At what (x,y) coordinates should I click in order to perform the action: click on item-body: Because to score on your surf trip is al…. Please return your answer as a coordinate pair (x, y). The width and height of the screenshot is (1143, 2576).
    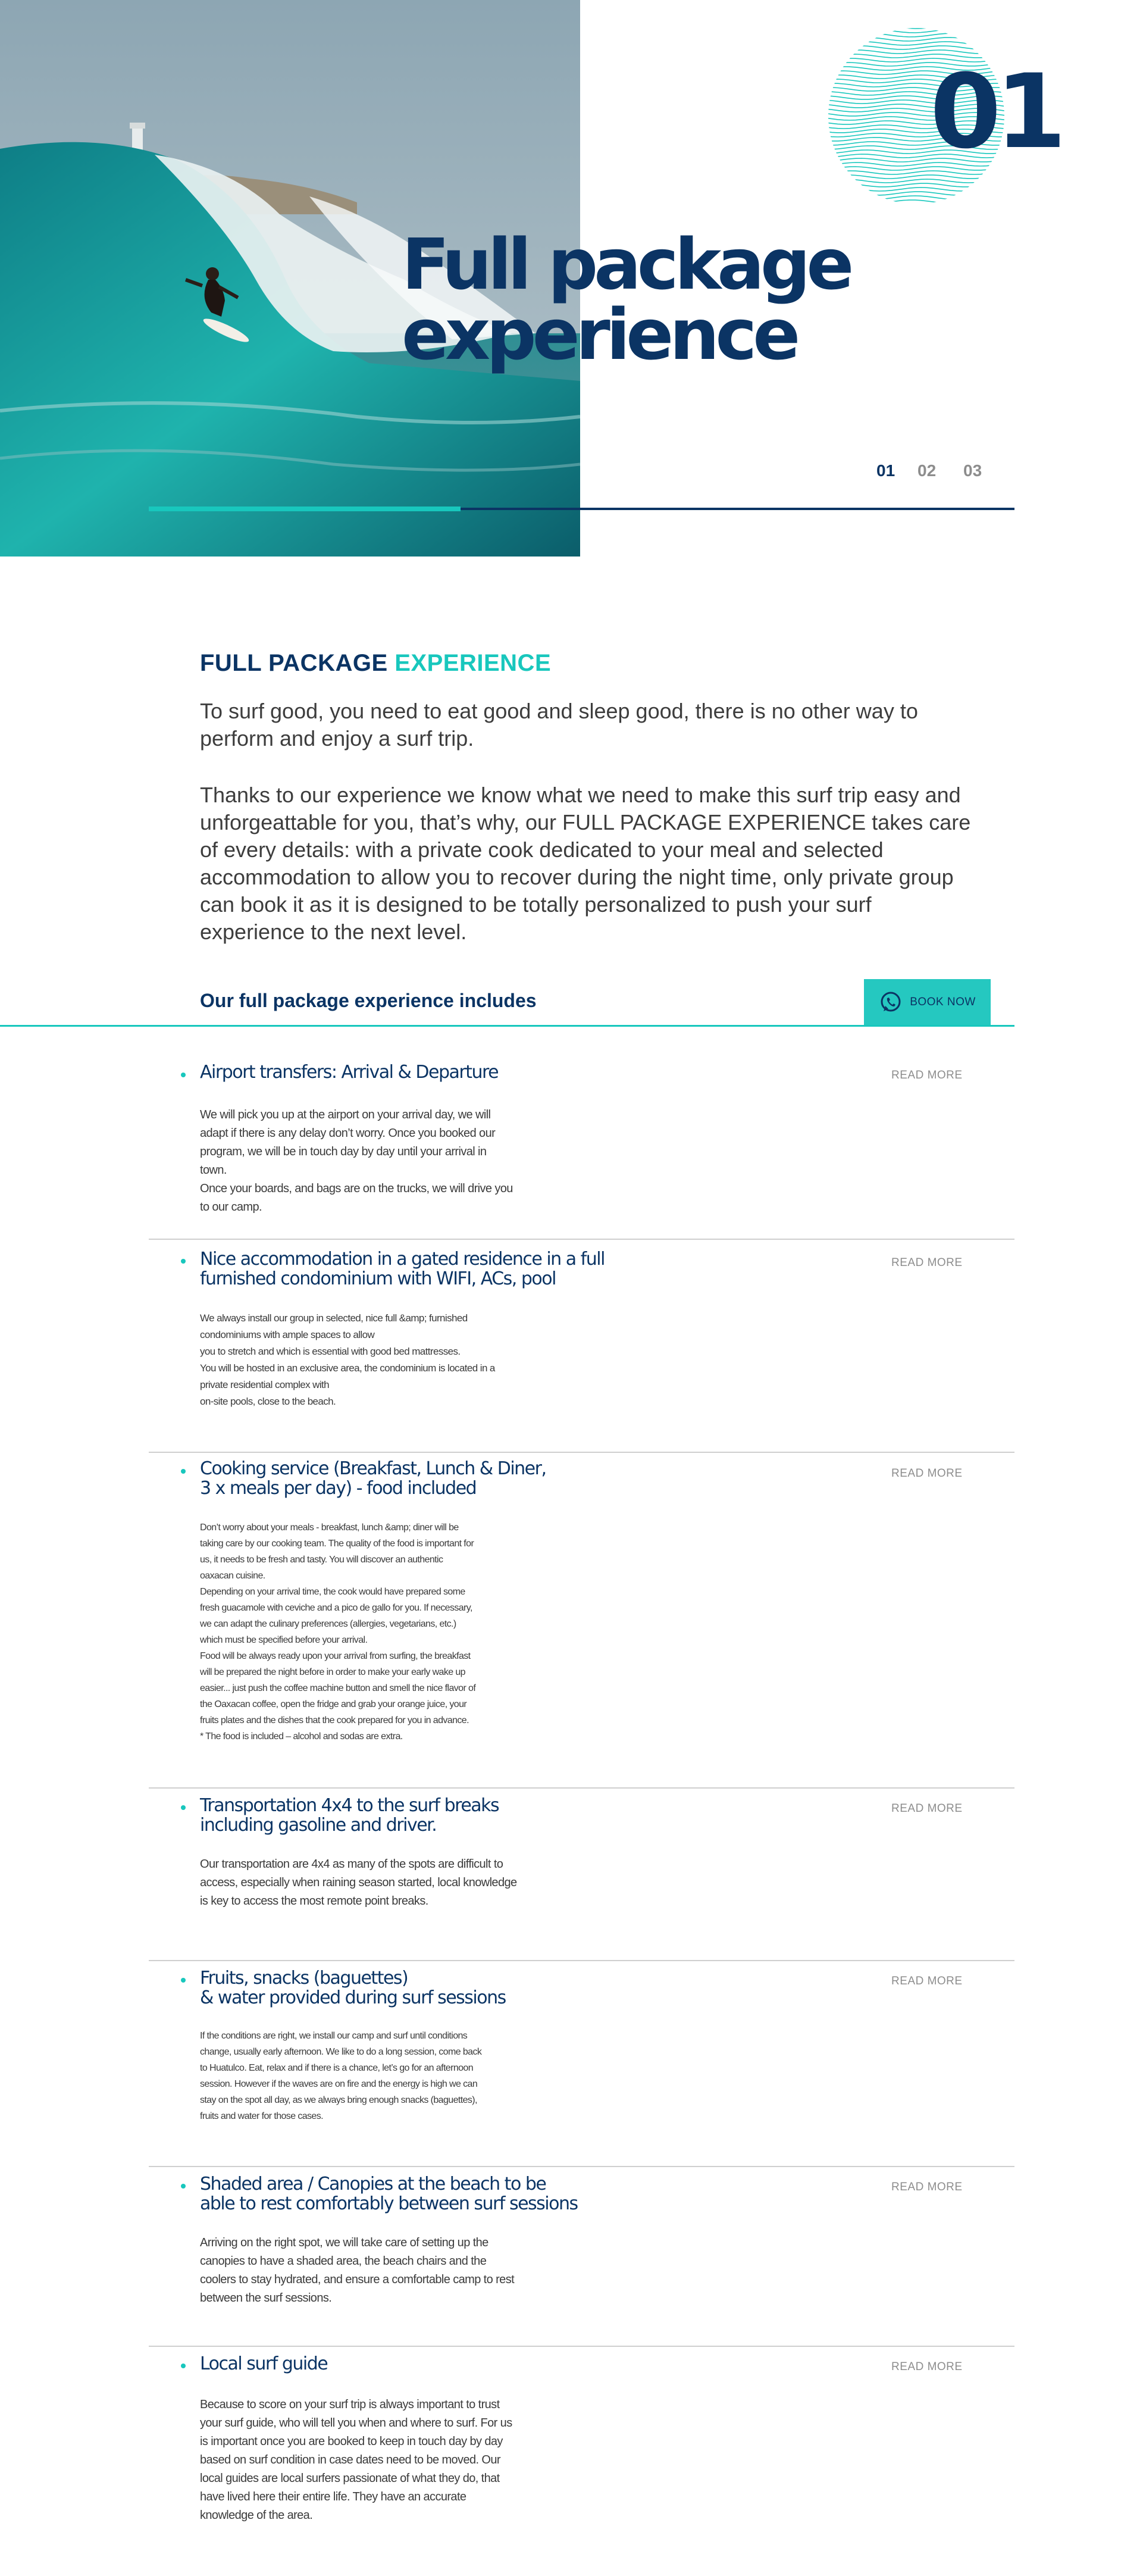
    Looking at the image, I should click on (356, 2460).